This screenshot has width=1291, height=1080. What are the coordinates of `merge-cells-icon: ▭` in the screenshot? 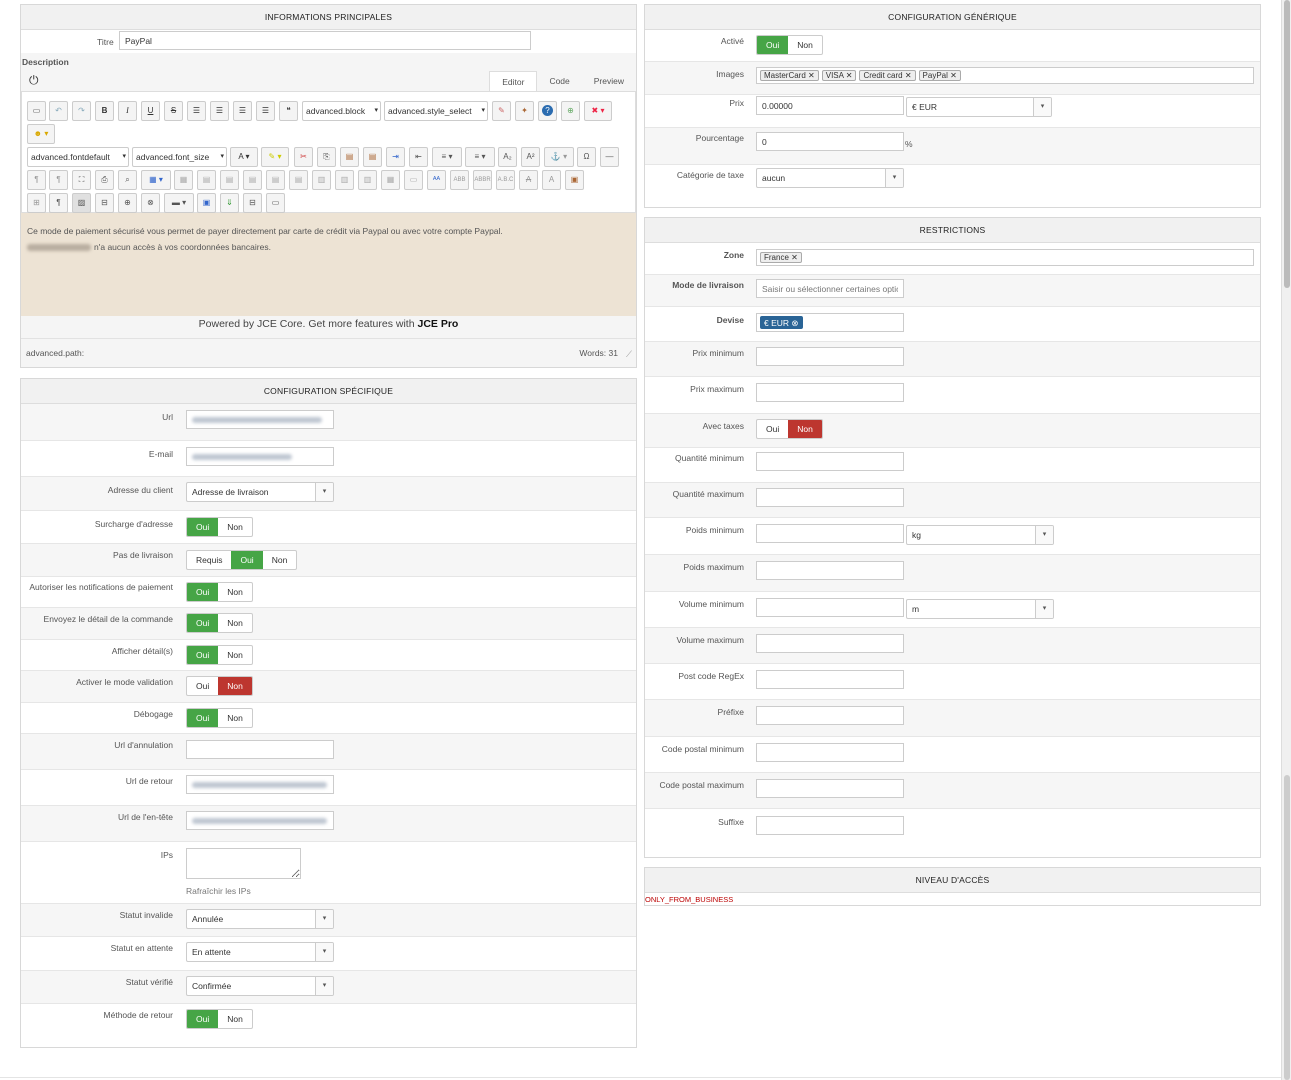 It's located at (413, 180).